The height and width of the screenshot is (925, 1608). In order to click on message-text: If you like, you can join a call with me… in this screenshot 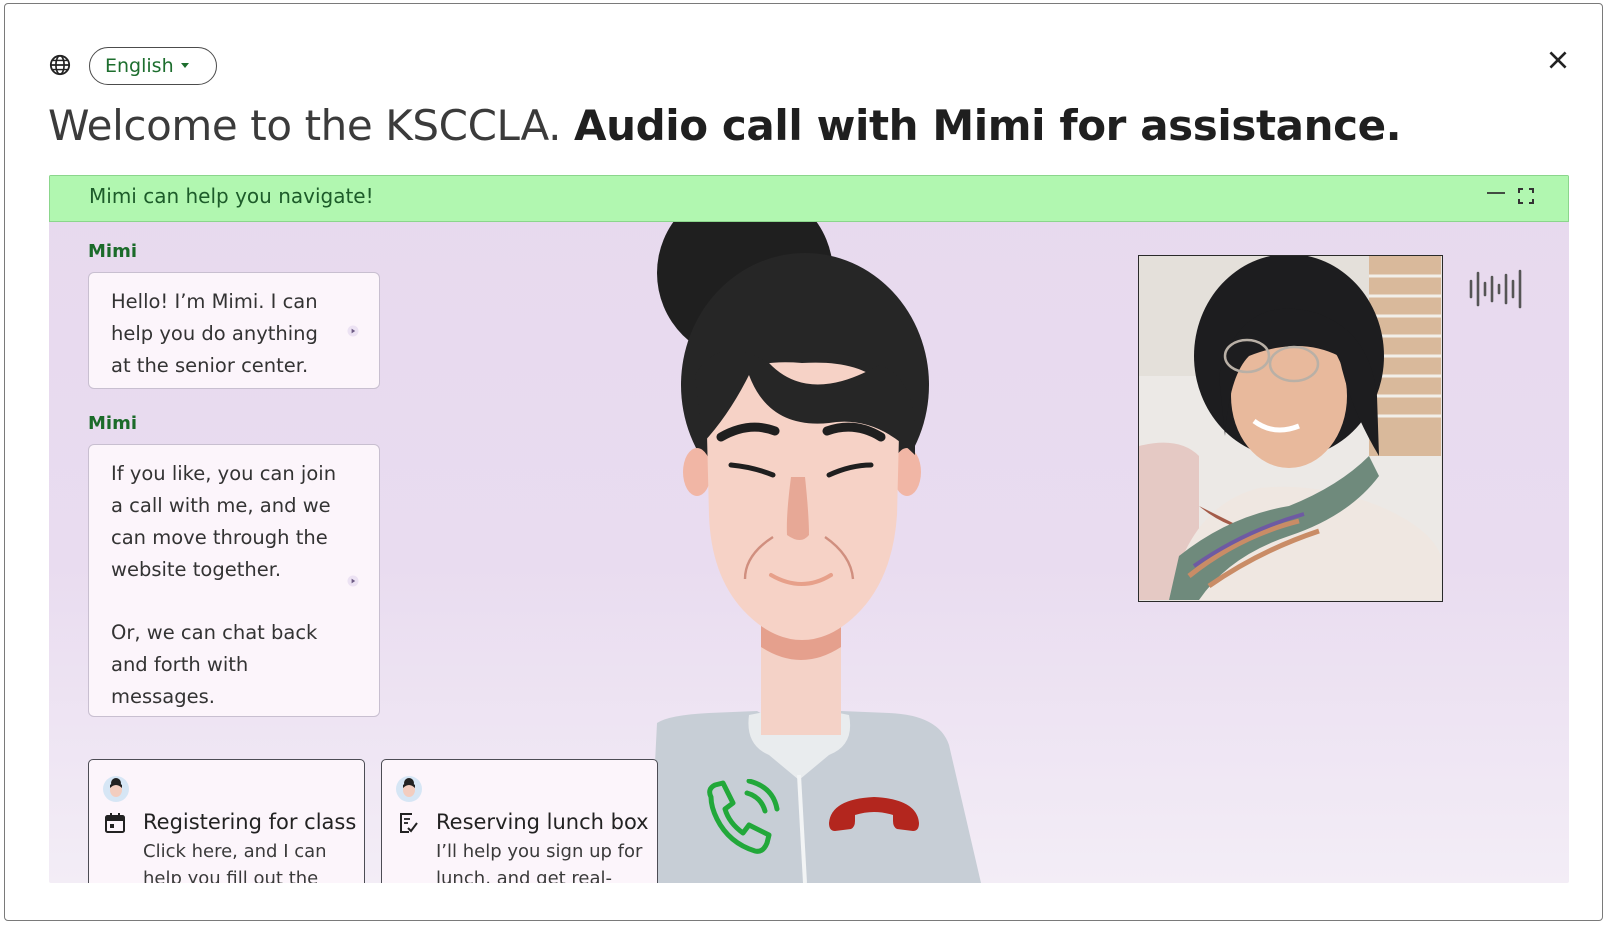, I will do `click(224, 521)`.